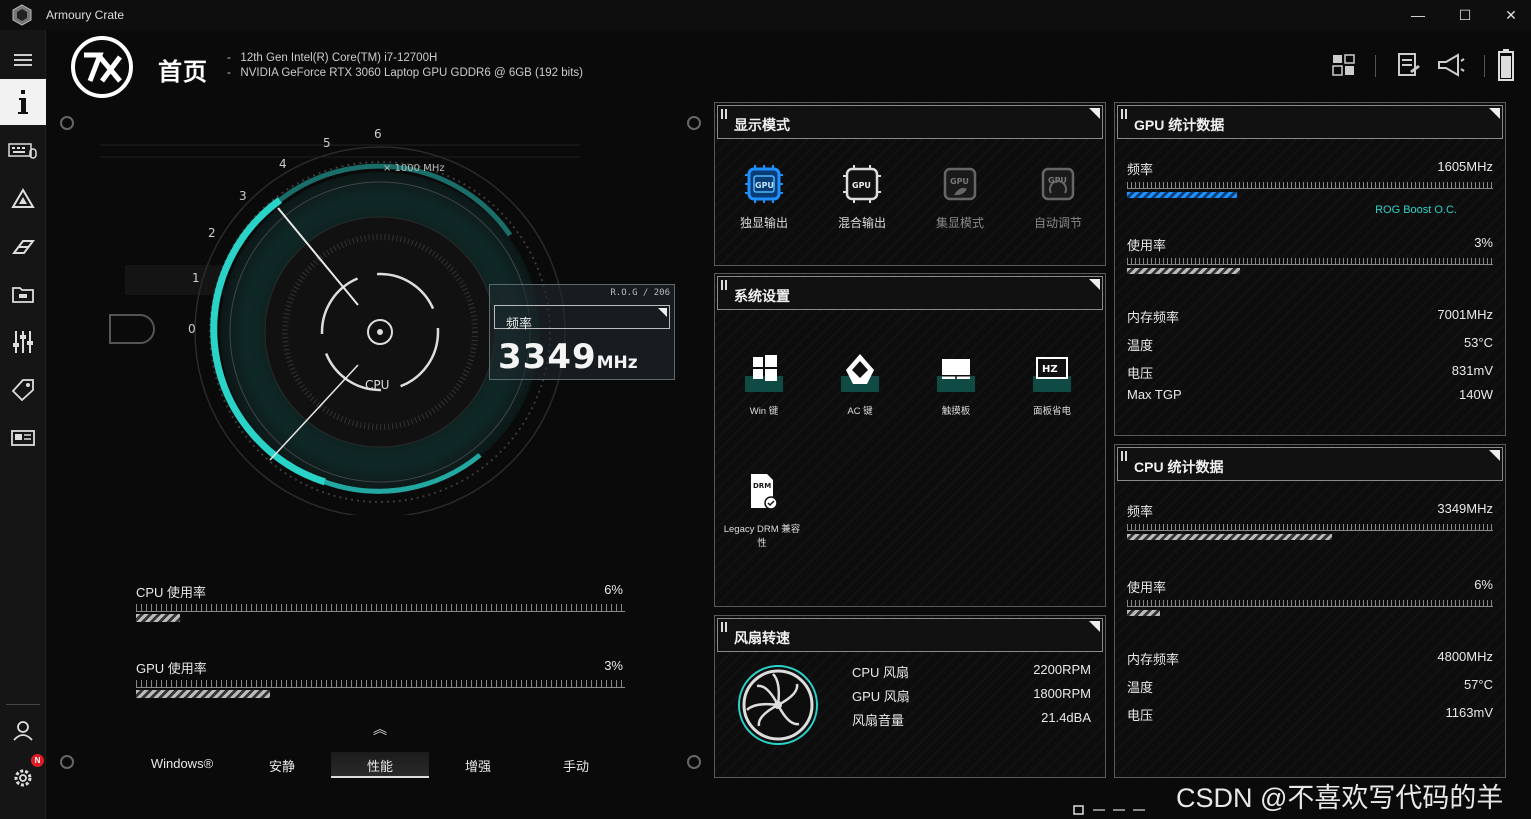 Image resolution: width=1531 pixels, height=819 pixels. Describe the element at coordinates (1310, 586) in the screenshot. I see `cpu-usage-row: 使用率 6%` at that location.